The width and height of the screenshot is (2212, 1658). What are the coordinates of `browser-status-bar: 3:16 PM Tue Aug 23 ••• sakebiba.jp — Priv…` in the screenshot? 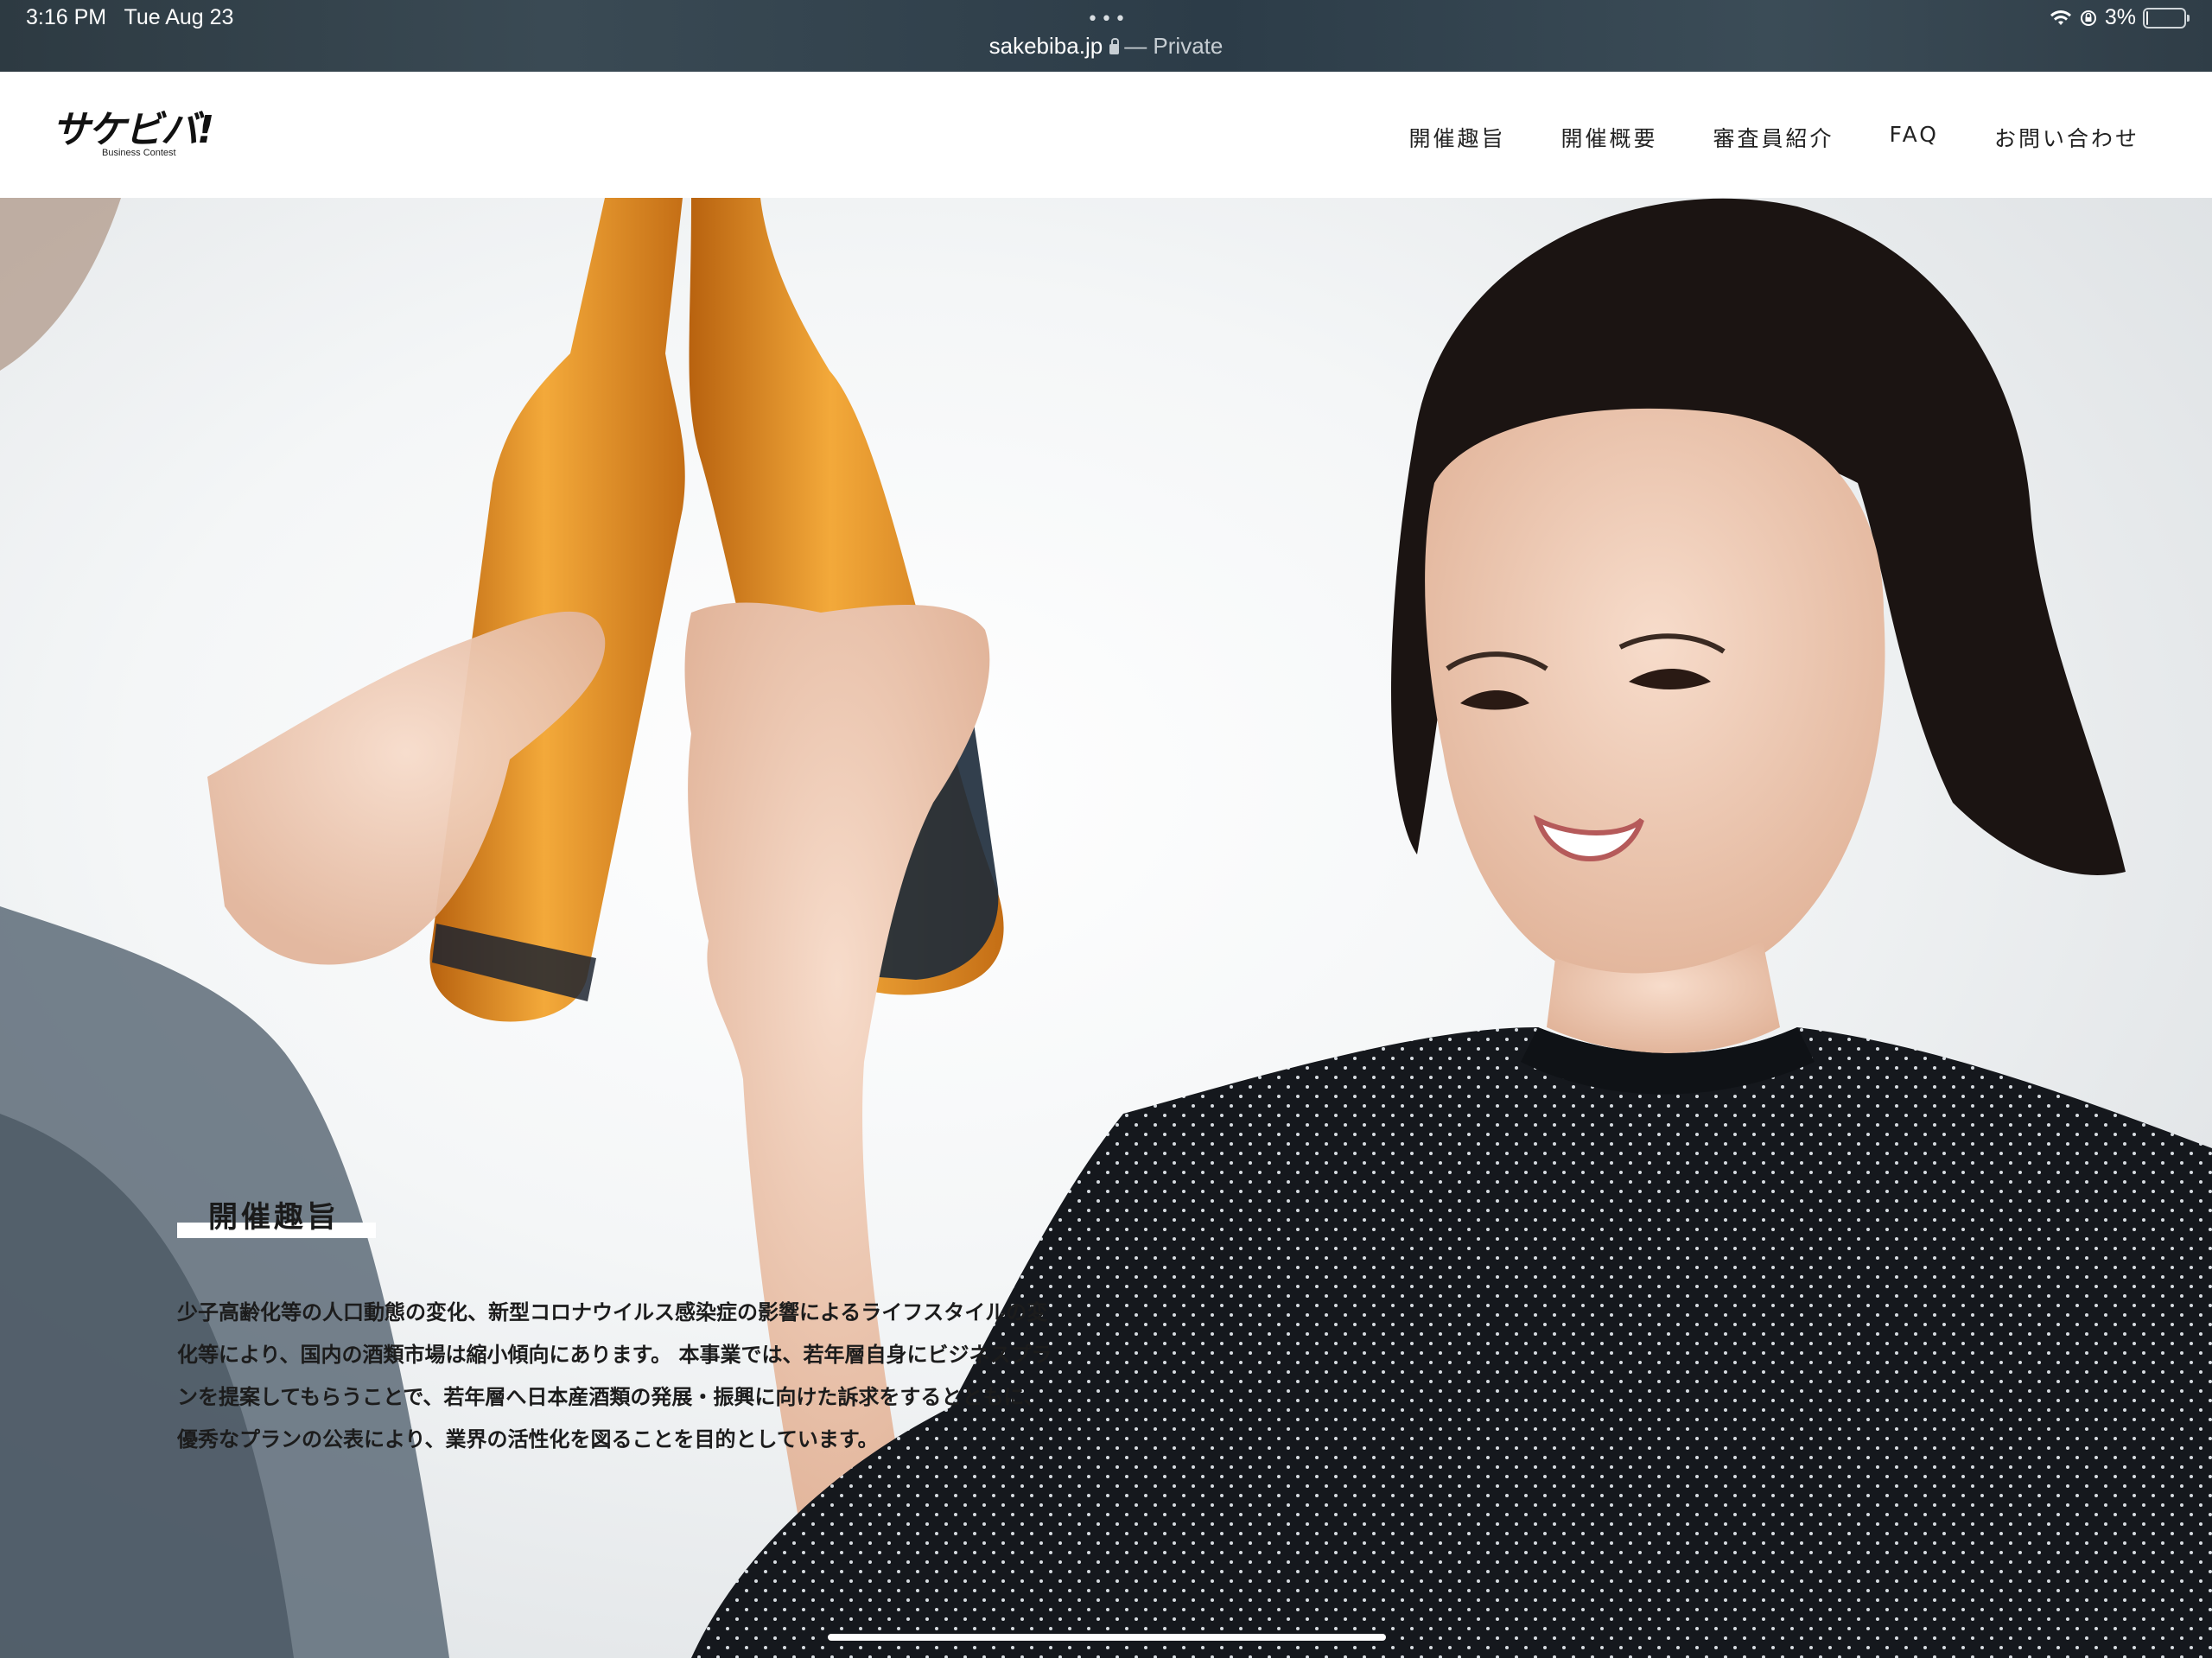 It's located at (1106, 36).